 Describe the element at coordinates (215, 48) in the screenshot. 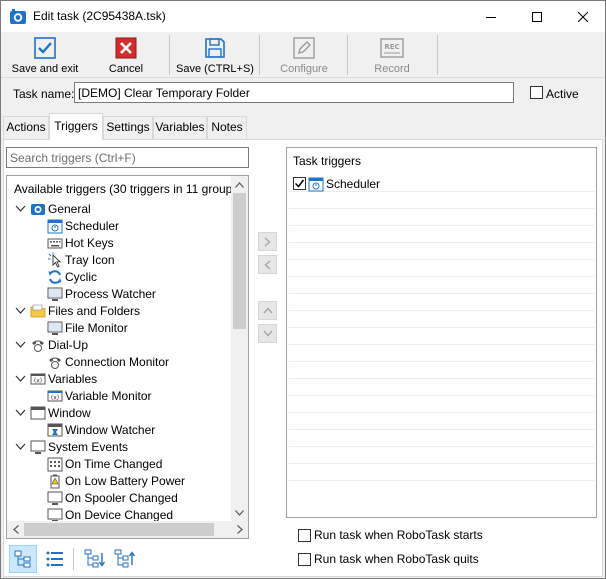

I see `floppy-disk-icon` at that location.